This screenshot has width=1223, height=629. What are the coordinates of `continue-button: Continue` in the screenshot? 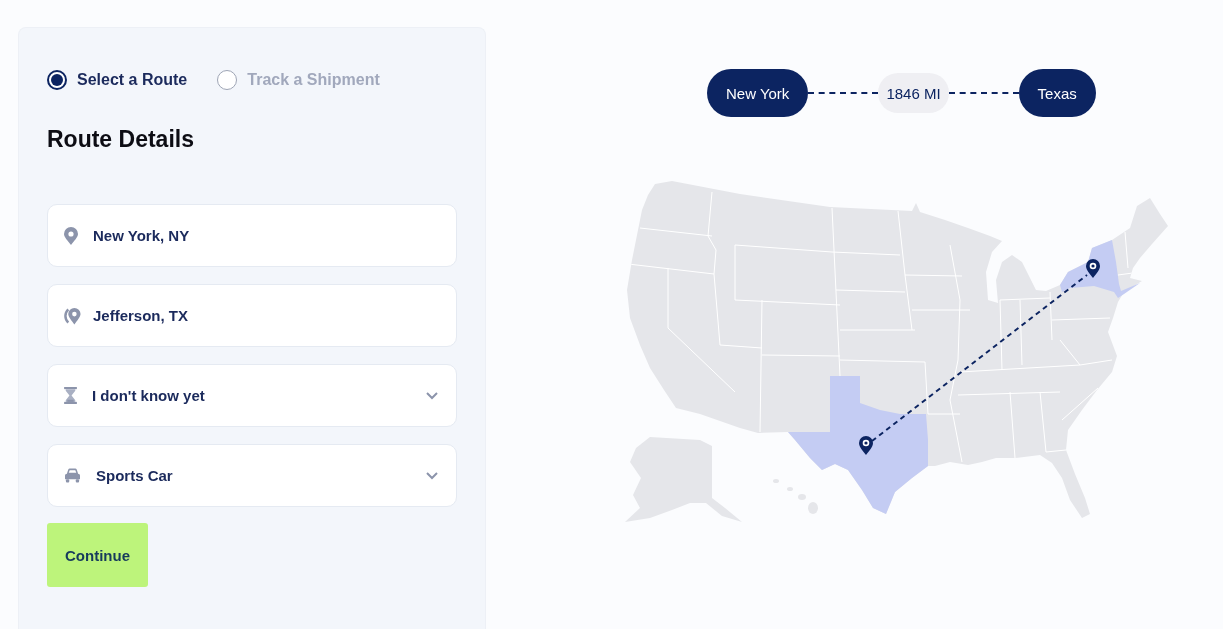 It's located at (97, 555).